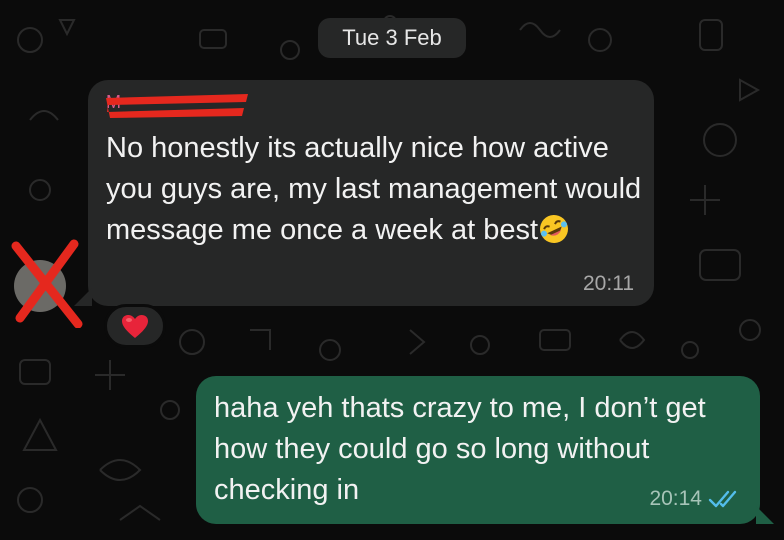 Image resolution: width=784 pixels, height=540 pixels. Describe the element at coordinates (554, 229) in the screenshot. I see `rolling-laughing-emoji-icon` at that location.